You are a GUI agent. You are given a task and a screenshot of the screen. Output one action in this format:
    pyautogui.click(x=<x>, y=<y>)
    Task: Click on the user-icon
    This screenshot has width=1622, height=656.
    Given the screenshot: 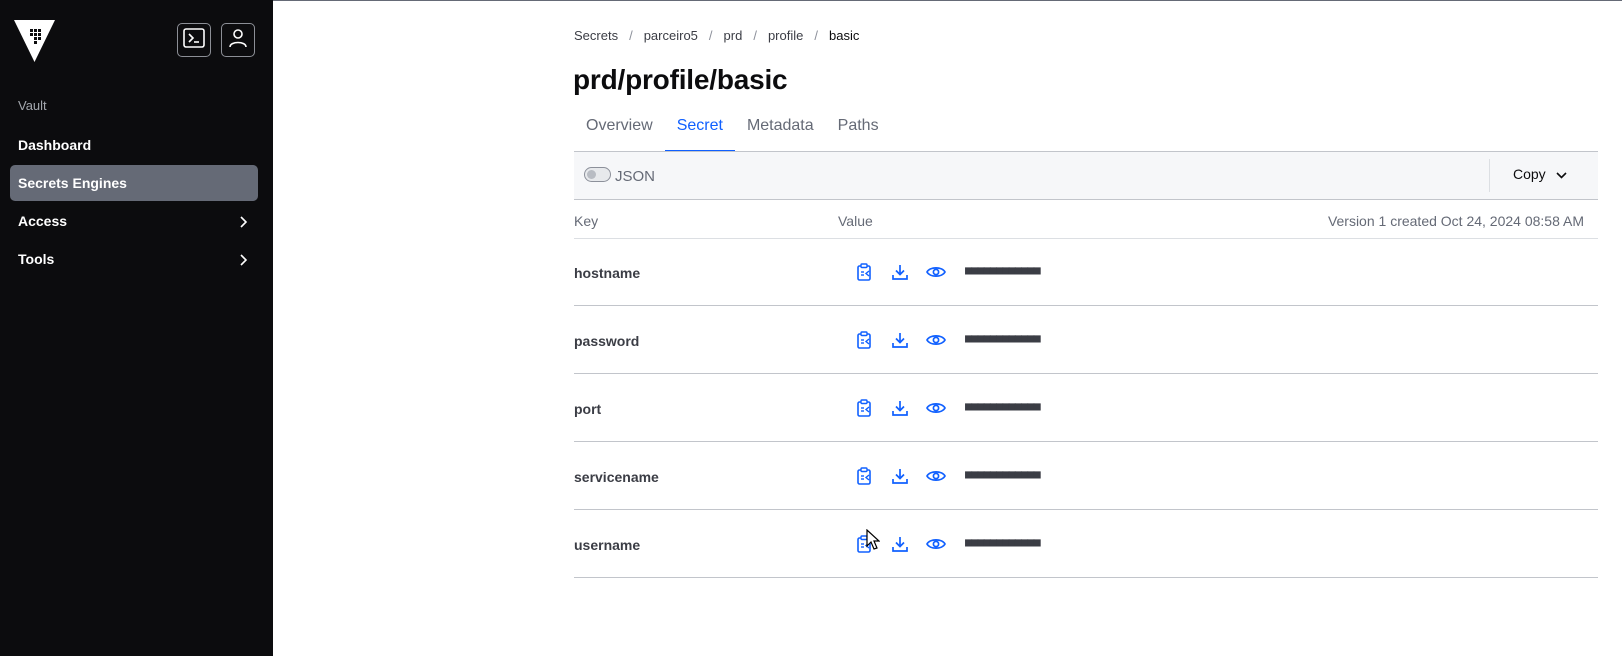 What is the action you would take?
    pyautogui.click(x=238, y=40)
    